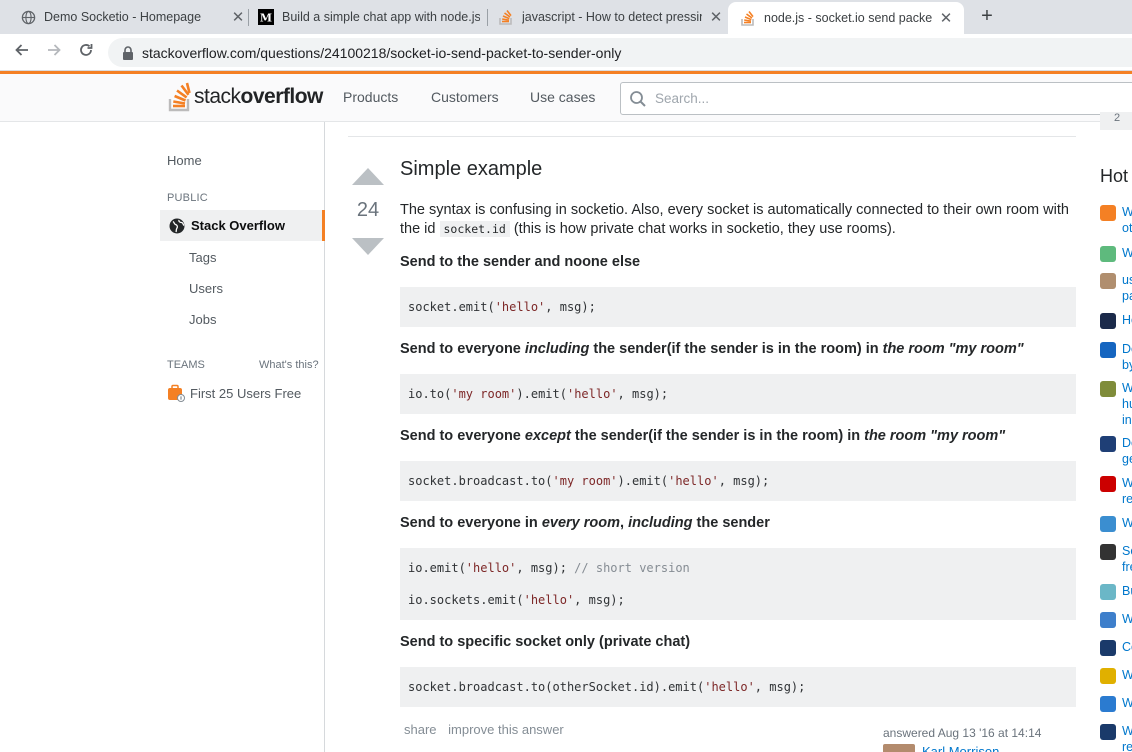 The height and width of the screenshot is (752, 1132). What do you see at coordinates (1127, 357) in the screenshot?
I see `hot-question-title: Deby` at bounding box center [1127, 357].